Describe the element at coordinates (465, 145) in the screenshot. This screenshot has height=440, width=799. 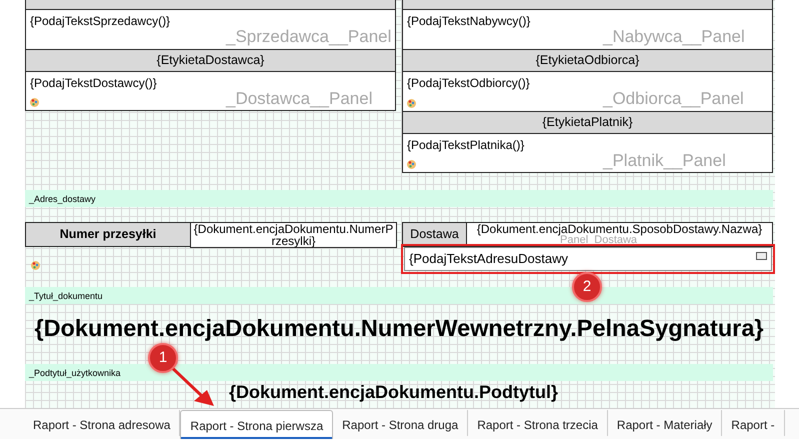
I see `field-text: {PodajTekstPlatnika()}` at that location.